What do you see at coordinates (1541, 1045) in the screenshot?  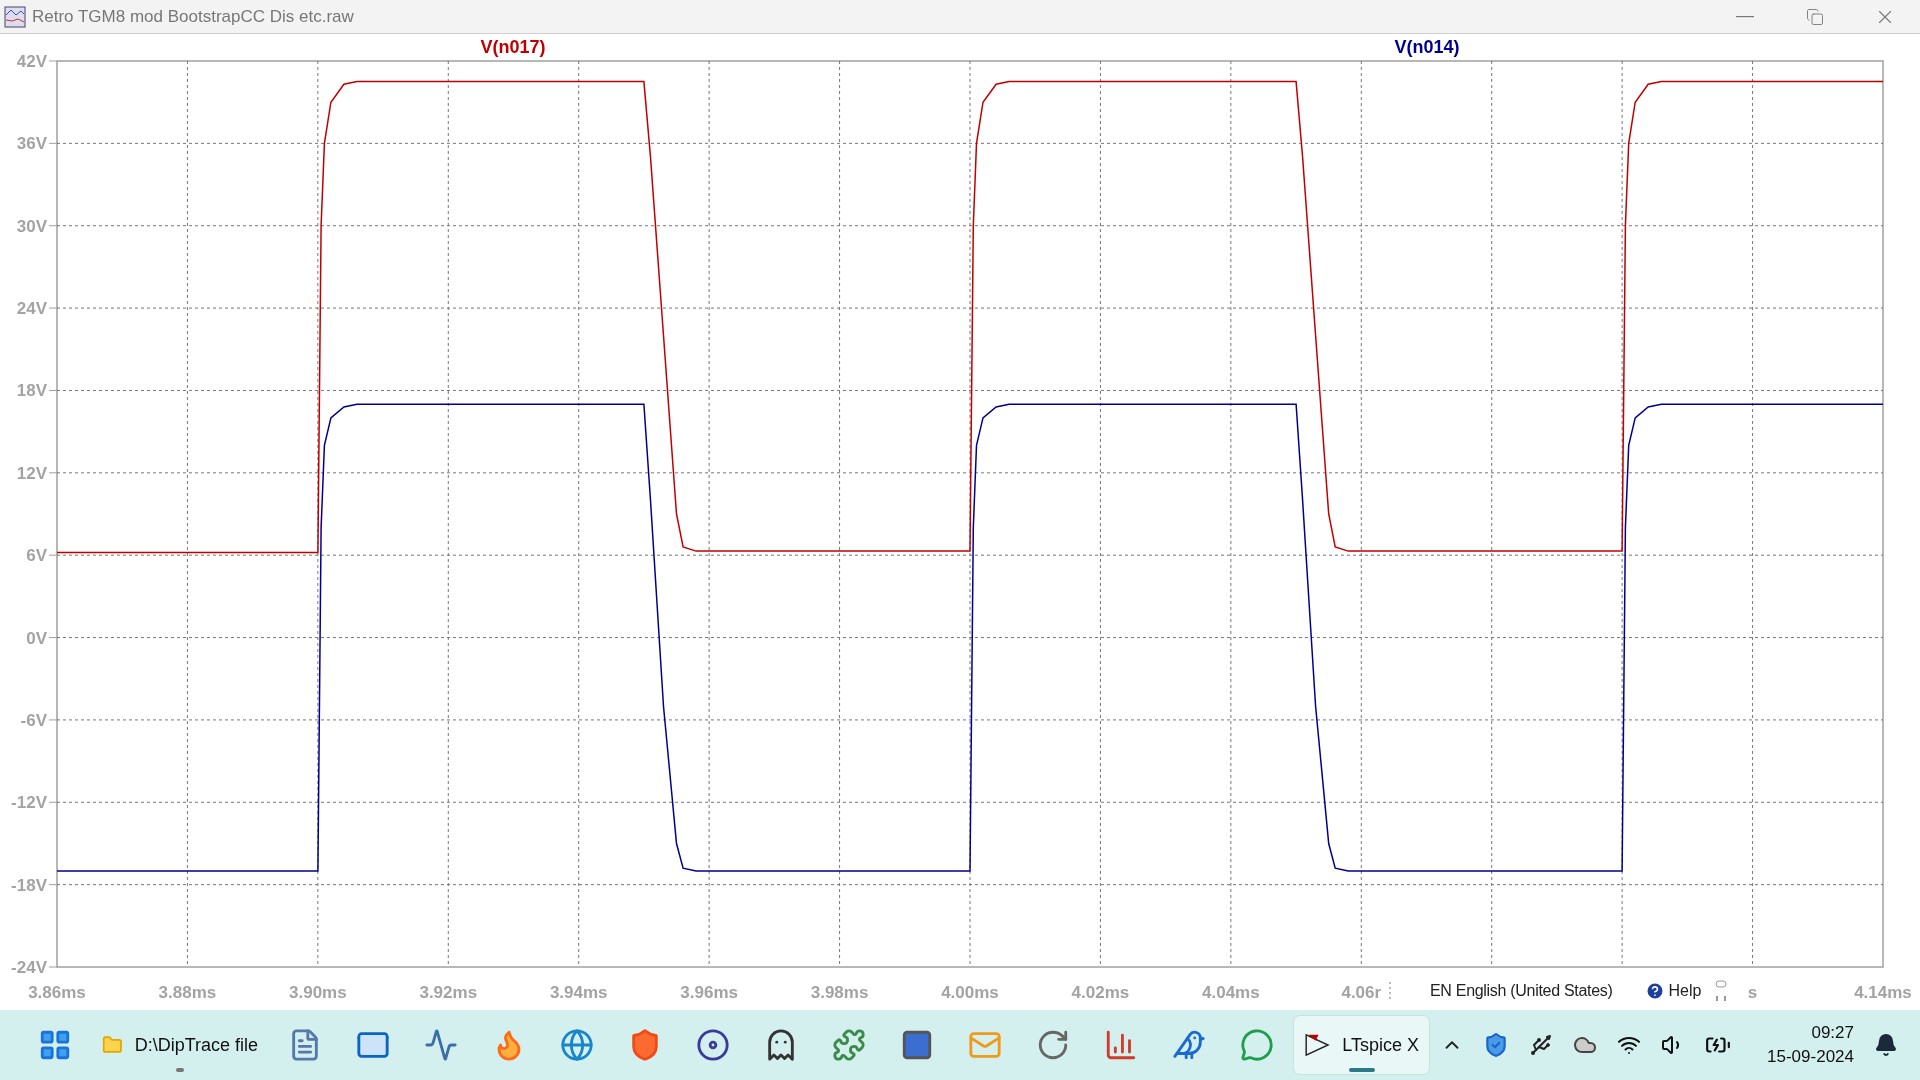 I see `usb-icon` at bounding box center [1541, 1045].